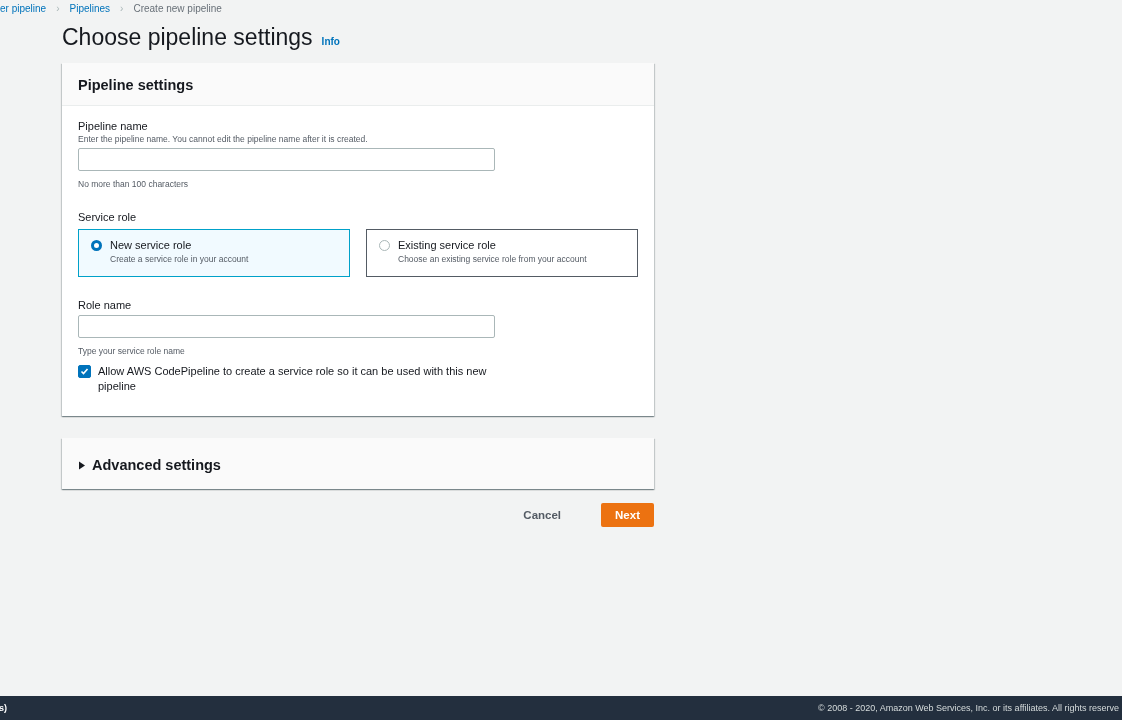  Describe the element at coordinates (3, 708) in the screenshot. I see `footer-text: s)` at that location.